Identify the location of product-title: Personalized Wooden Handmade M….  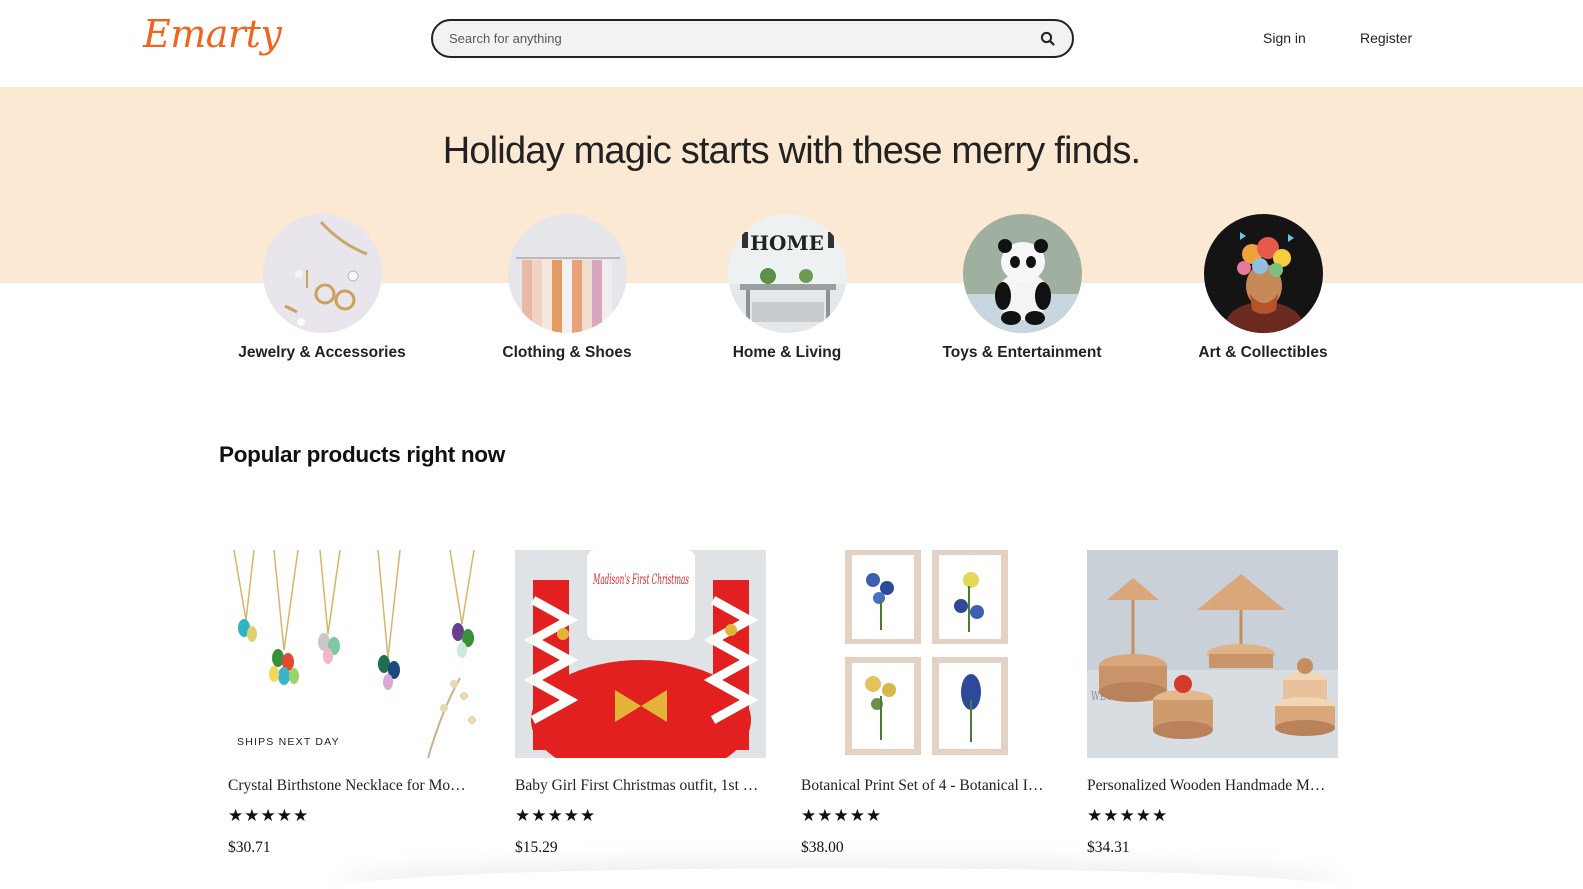
(1212, 786).